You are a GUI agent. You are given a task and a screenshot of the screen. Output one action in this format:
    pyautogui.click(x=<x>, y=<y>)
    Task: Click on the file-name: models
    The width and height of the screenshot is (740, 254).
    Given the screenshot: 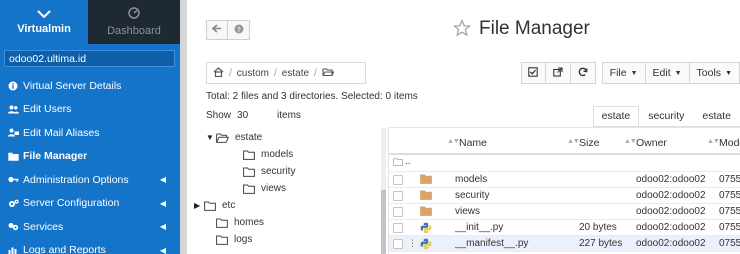 What is the action you would take?
    pyautogui.click(x=471, y=179)
    